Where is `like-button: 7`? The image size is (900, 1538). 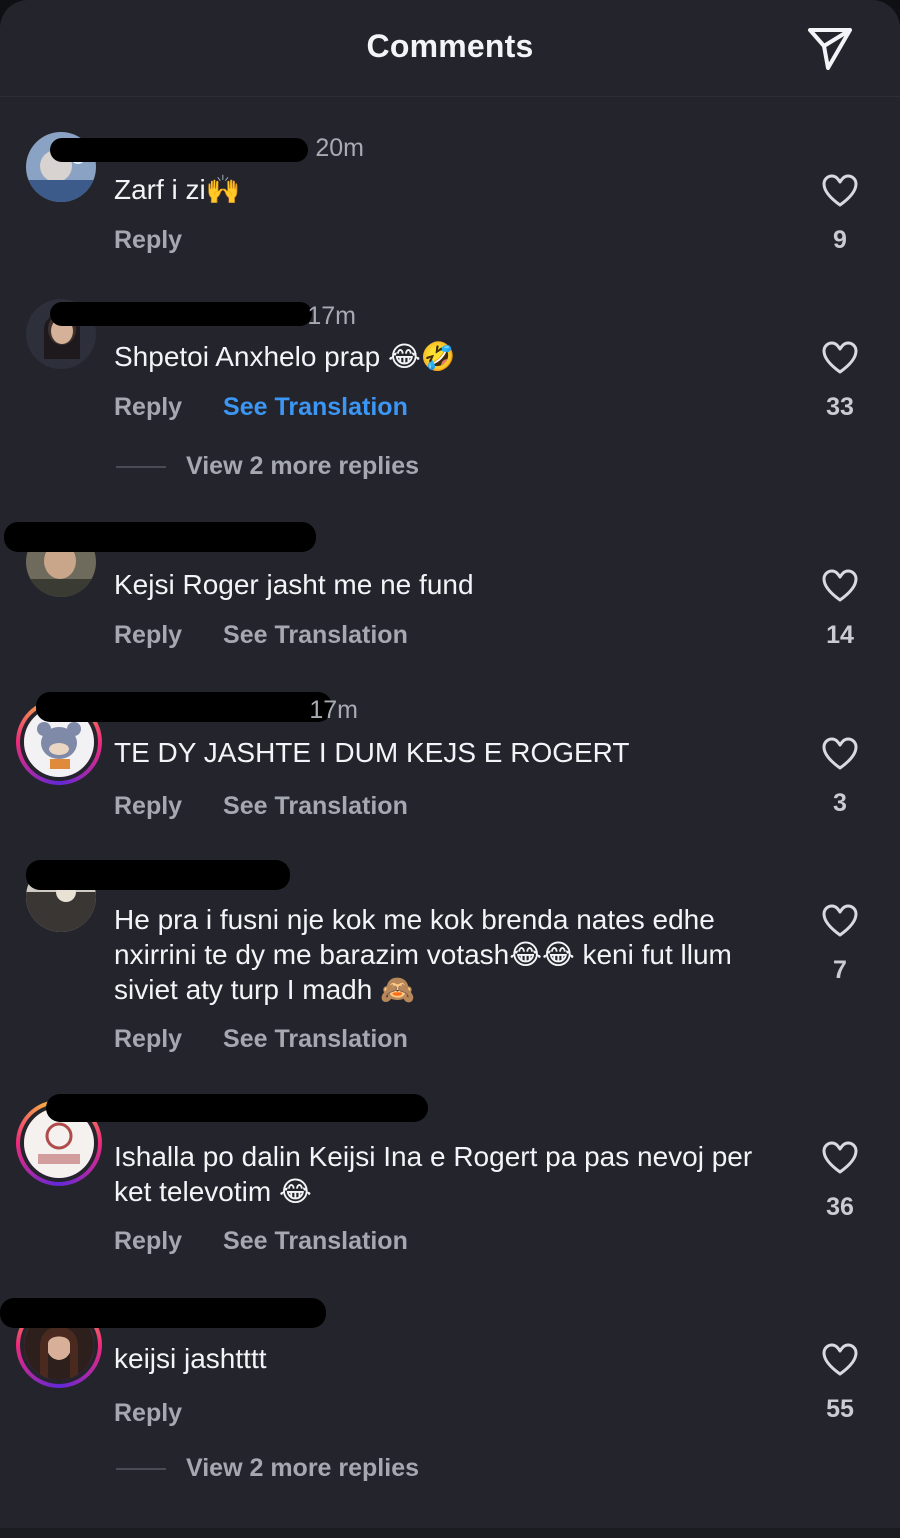
like-button: 7 is located at coordinates (840, 944).